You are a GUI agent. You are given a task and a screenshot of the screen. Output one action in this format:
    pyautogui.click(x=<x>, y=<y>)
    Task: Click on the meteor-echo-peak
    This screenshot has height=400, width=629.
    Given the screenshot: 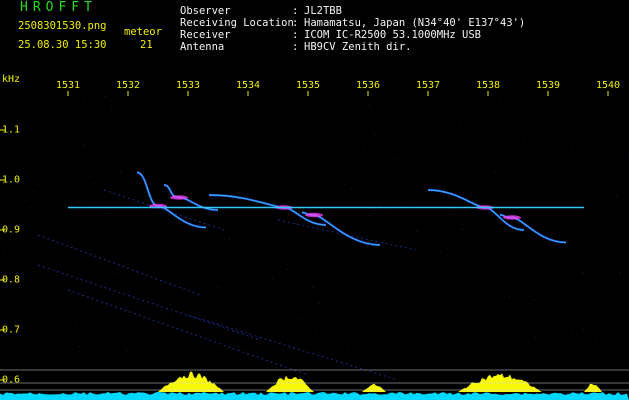 What is the action you would take?
    pyautogui.click(x=179, y=197)
    